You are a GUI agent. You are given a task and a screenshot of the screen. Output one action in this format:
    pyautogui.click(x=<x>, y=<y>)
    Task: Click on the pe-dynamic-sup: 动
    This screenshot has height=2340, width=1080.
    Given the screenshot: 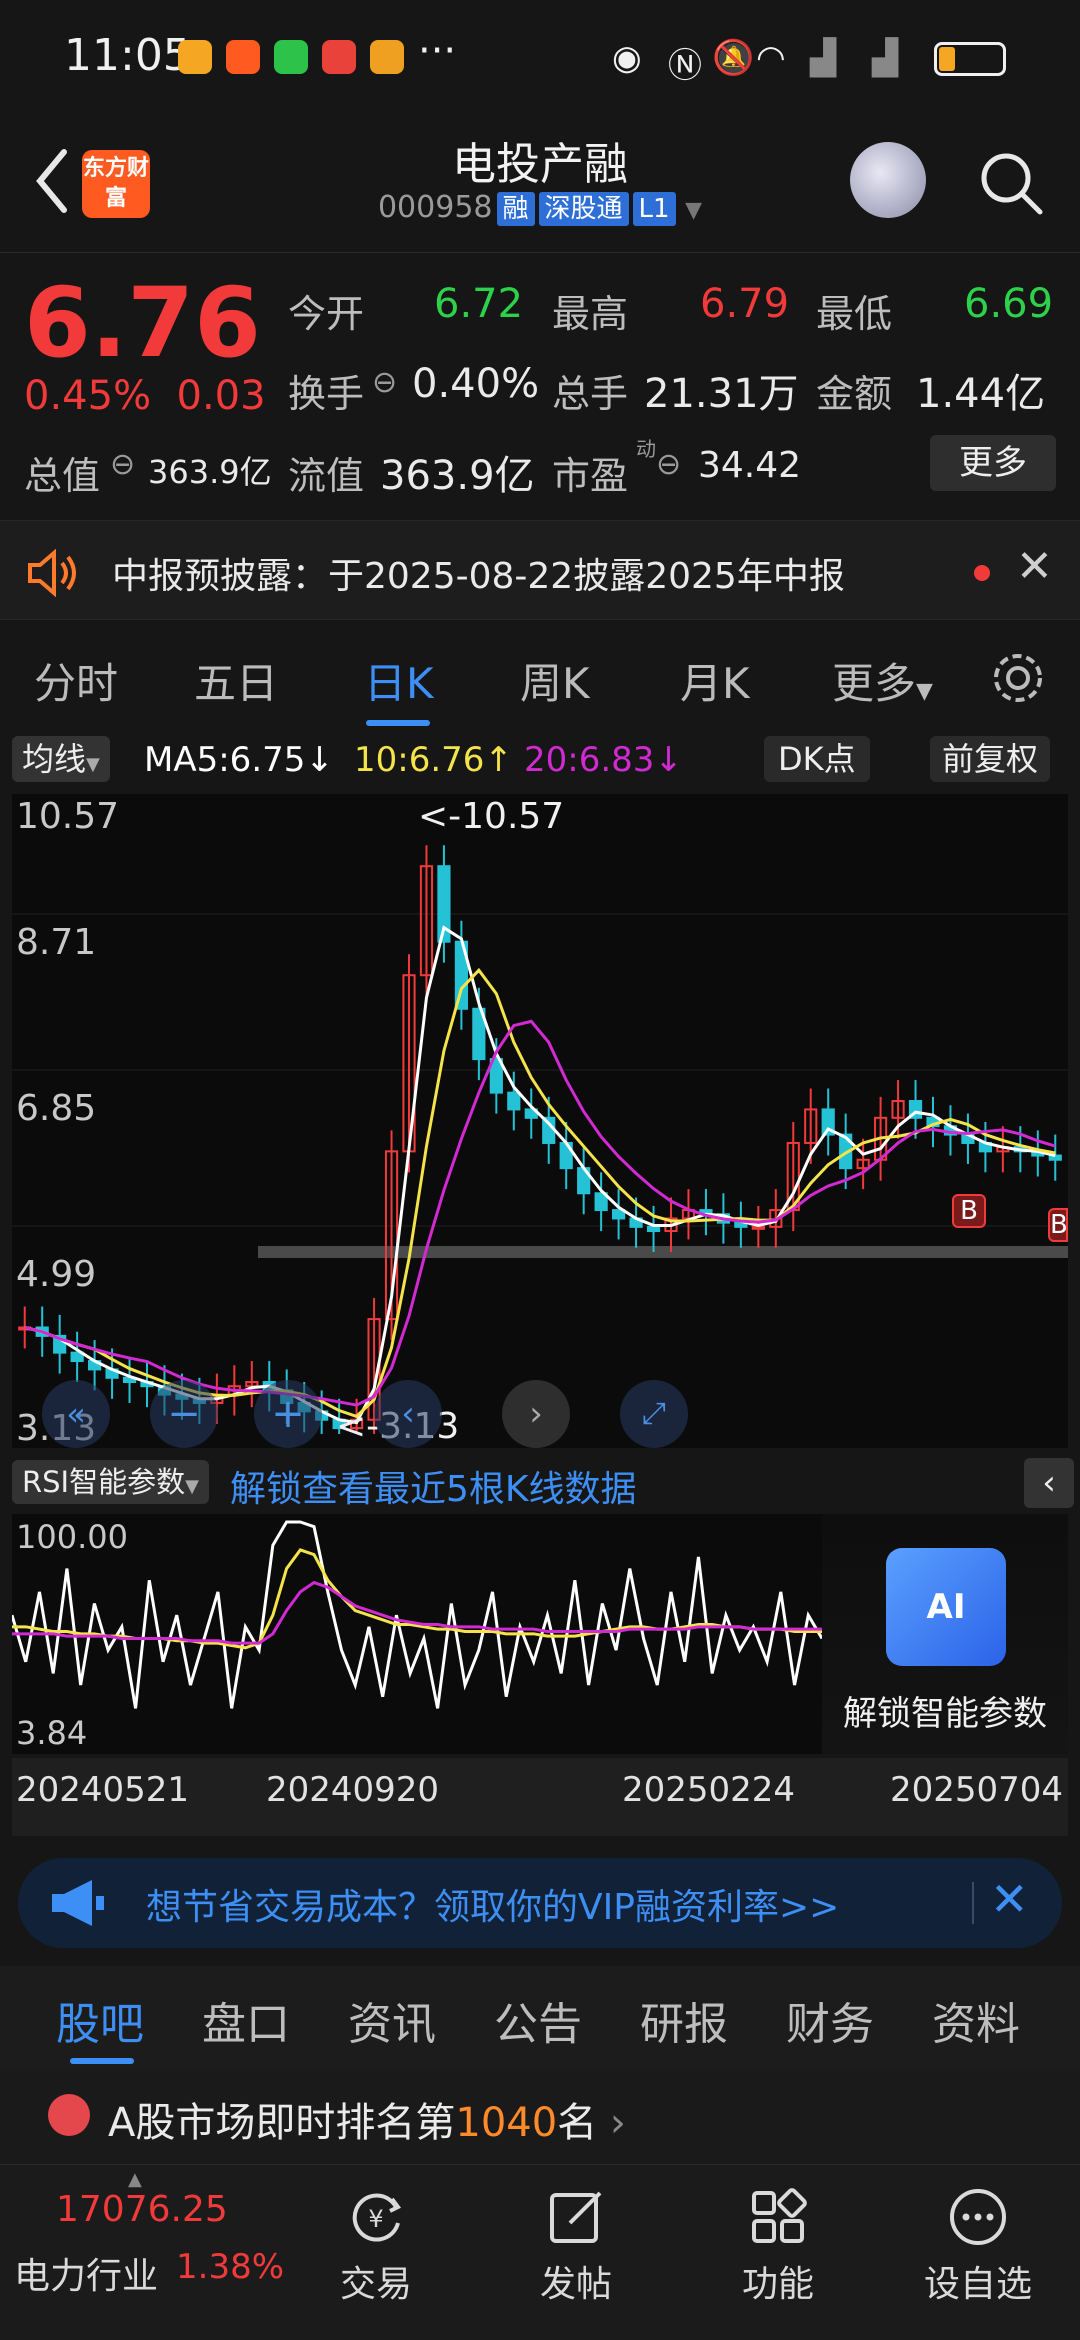 What is the action you would take?
    pyautogui.click(x=646, y=449)
    